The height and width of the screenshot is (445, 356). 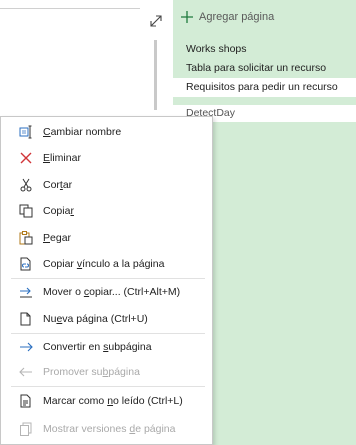 What do you see at coordinates (106, 429) in the screenshot?
I see `menu-item-versions: Mostrar versiones de página` at bounding box center [106, 429].